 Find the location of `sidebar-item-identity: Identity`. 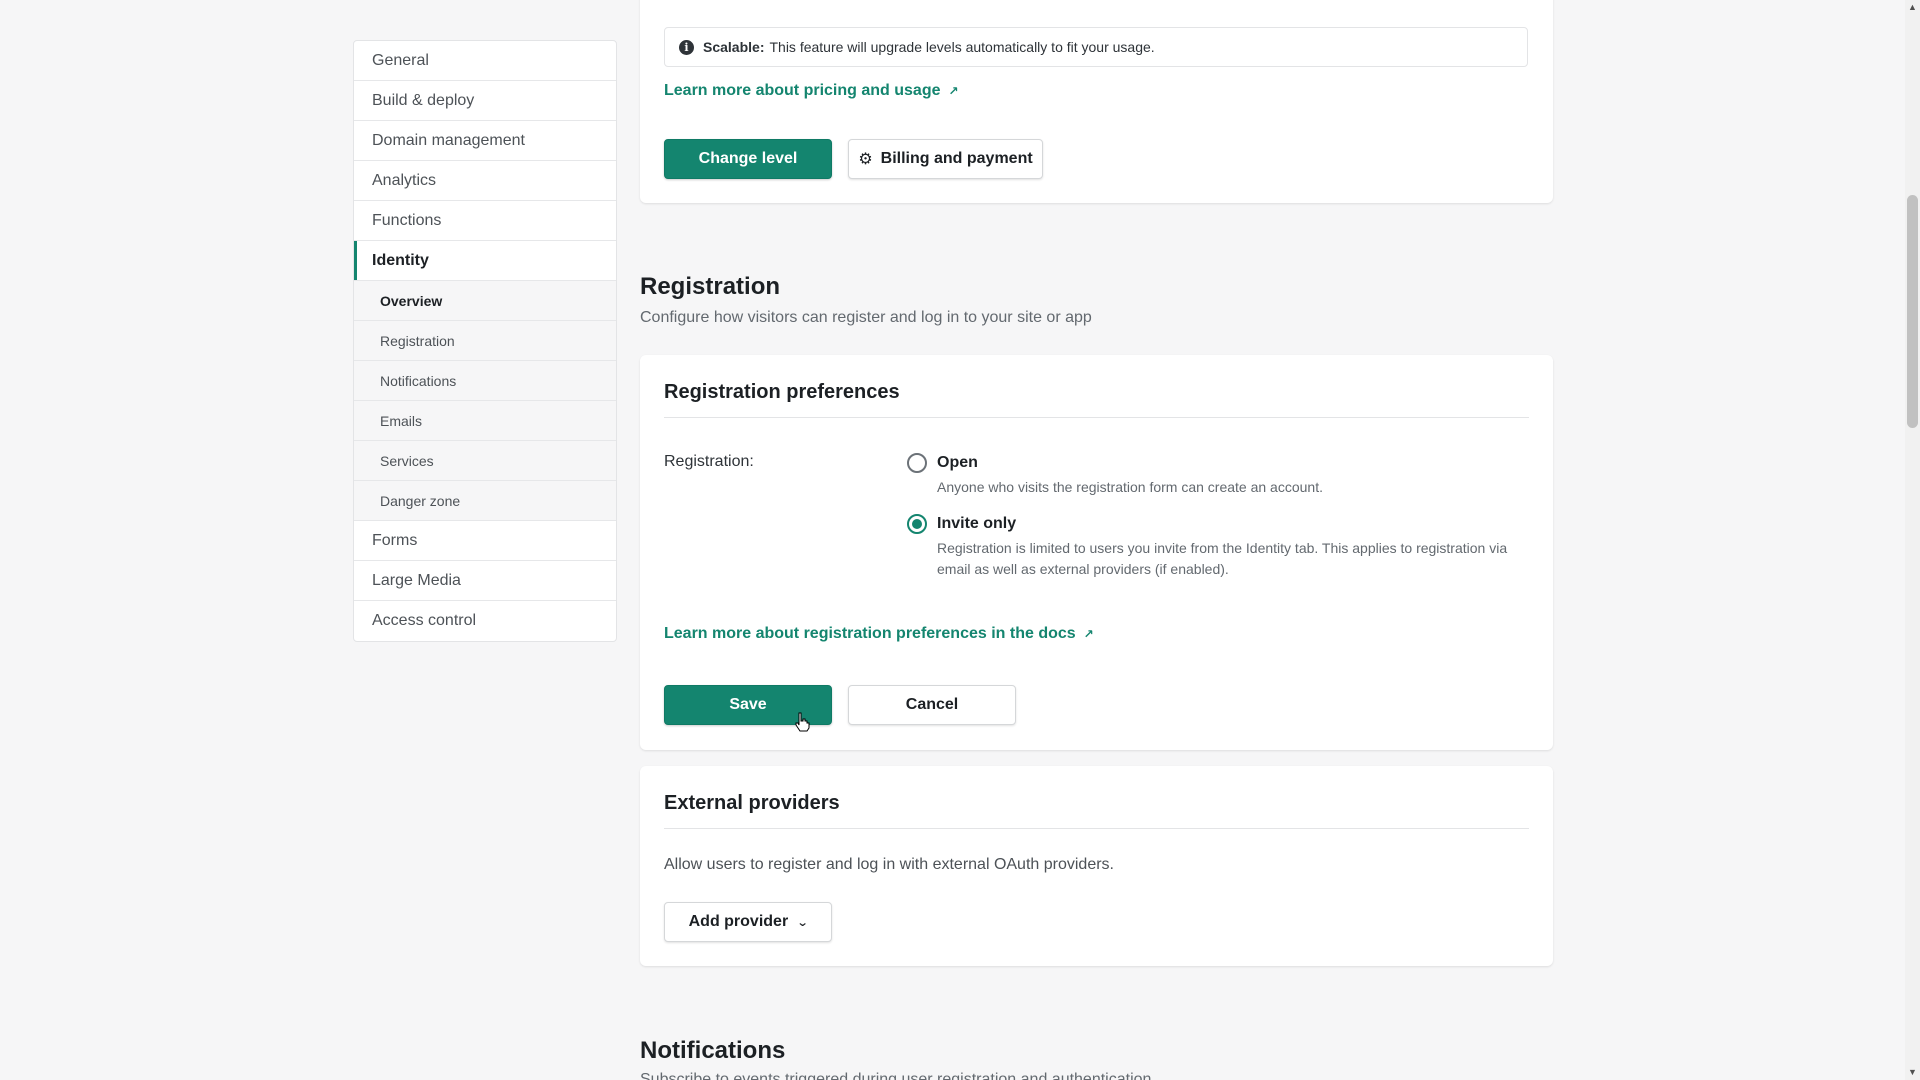

sidebar-item-identity: Identity is located at coordinates (485, 261).